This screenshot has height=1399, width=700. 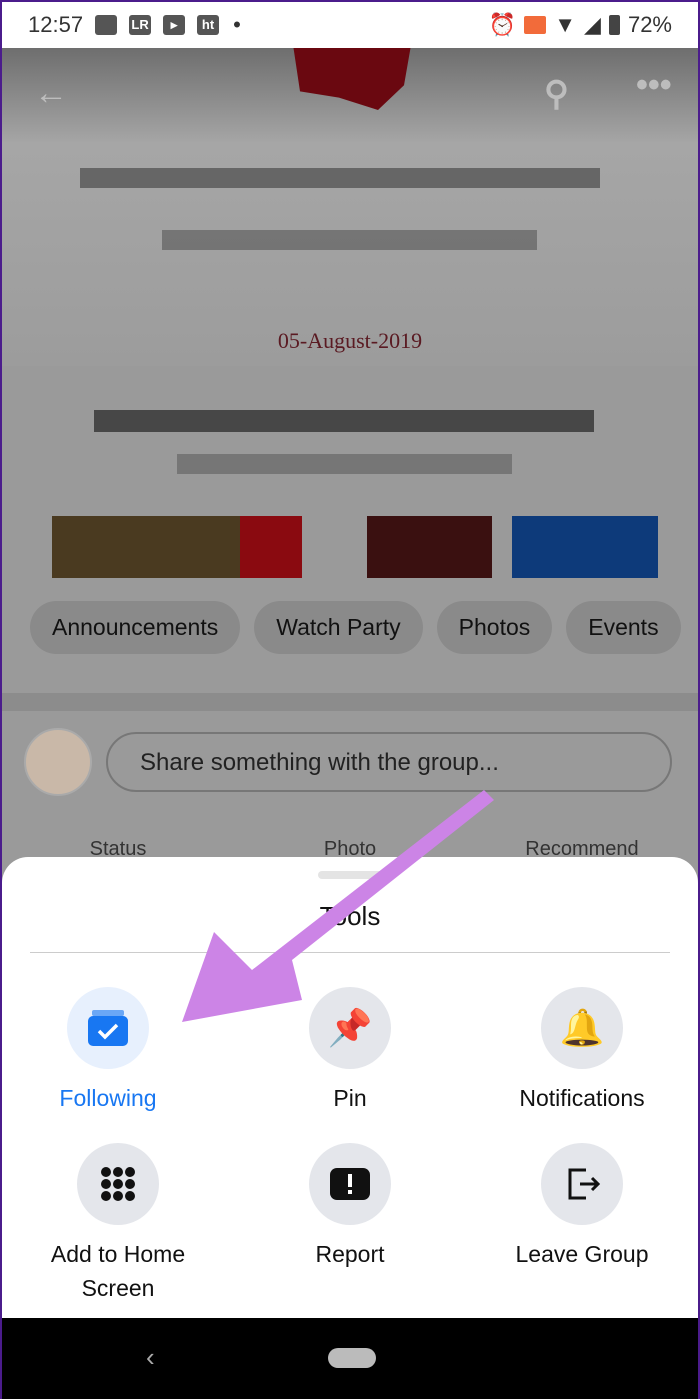 What do you see at coordinates (338, 627) in the screenshot?
I see `tab-watch-party: Watch Party` at bounding box center [338, 627].